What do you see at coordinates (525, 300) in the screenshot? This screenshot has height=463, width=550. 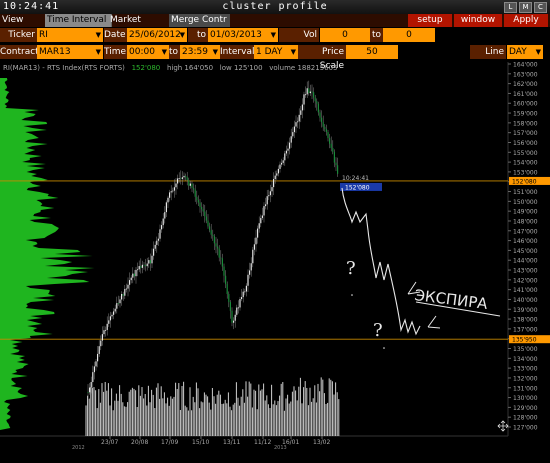 I see `y-tick-label: 140'000` at bounding box center [525, 300].